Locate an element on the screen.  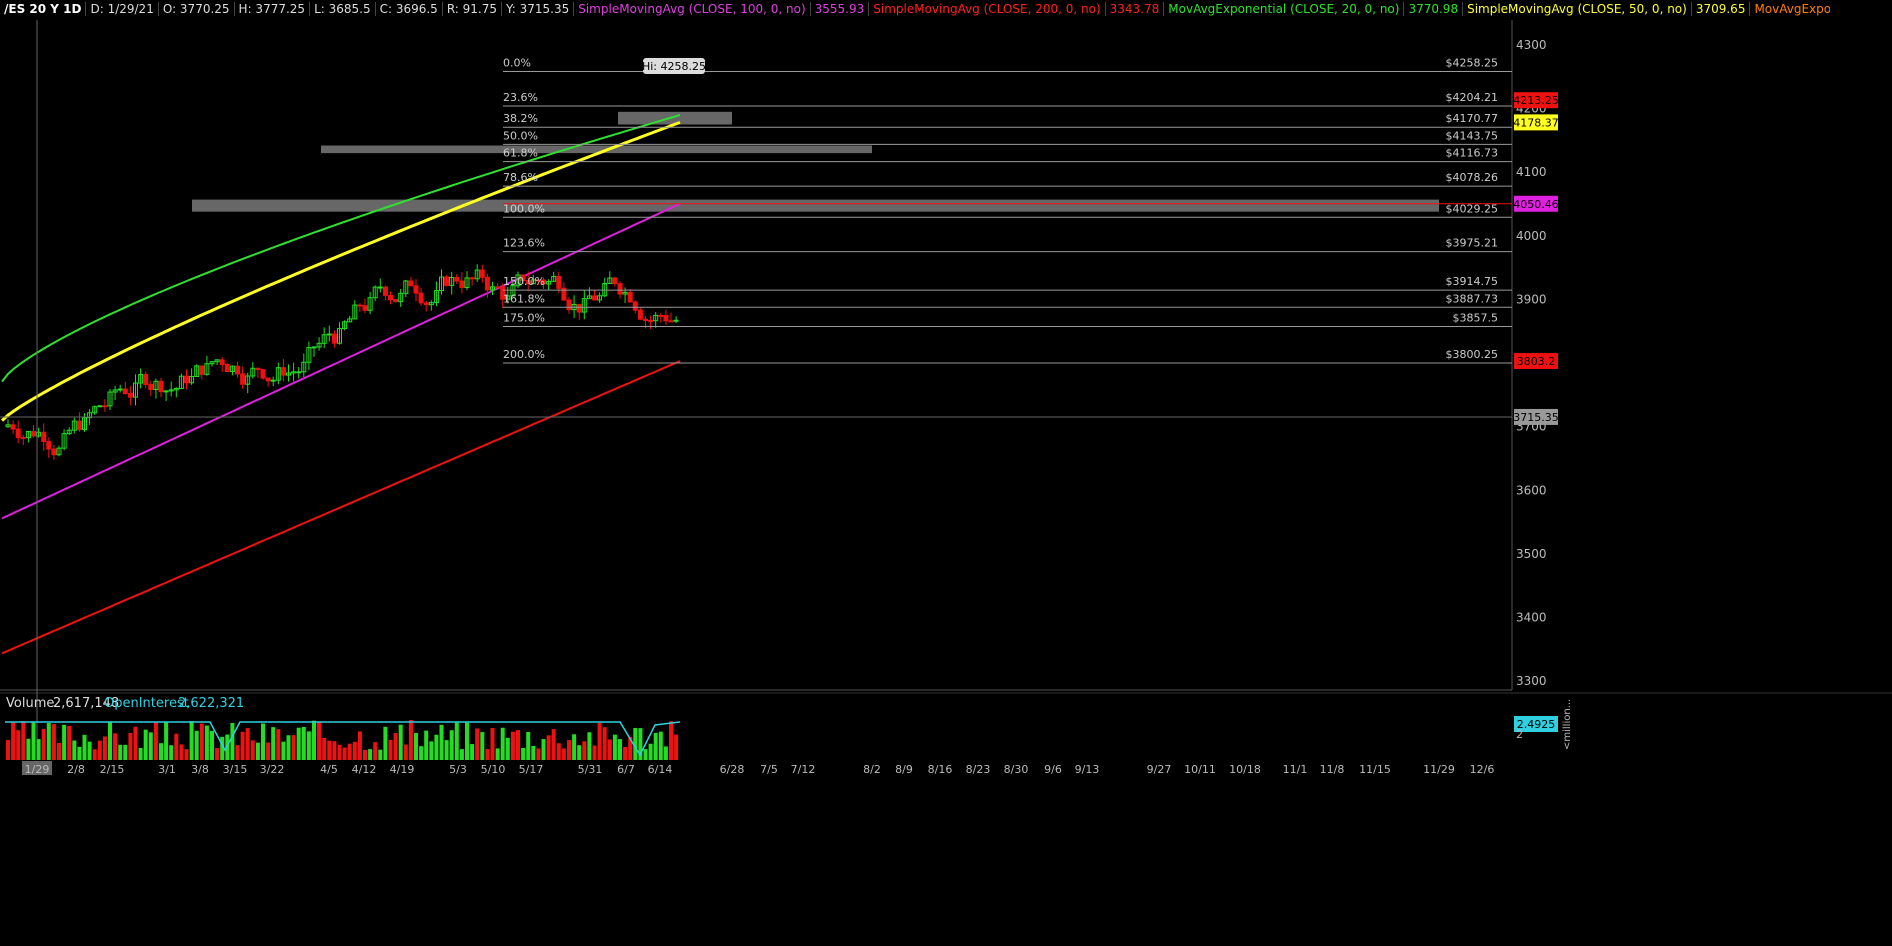
y-tick-label: 4000 is located at coordinates (1531, 236).